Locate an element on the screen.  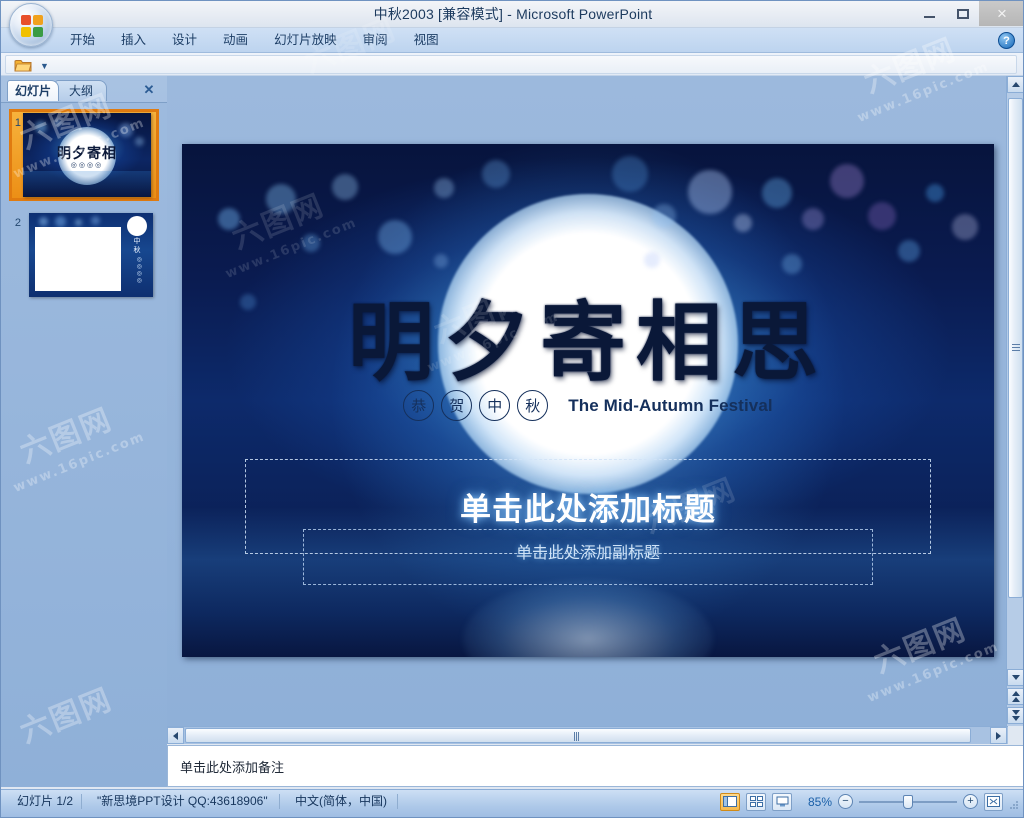
office-button is located at coordinates (31, 25).